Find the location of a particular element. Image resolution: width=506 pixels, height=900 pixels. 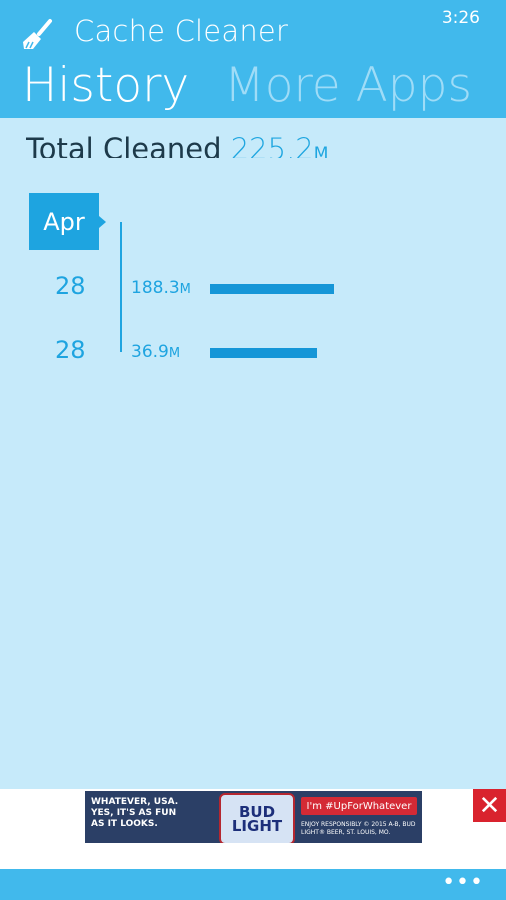

status-time: 3:26 is located at coordinates (460, 18).